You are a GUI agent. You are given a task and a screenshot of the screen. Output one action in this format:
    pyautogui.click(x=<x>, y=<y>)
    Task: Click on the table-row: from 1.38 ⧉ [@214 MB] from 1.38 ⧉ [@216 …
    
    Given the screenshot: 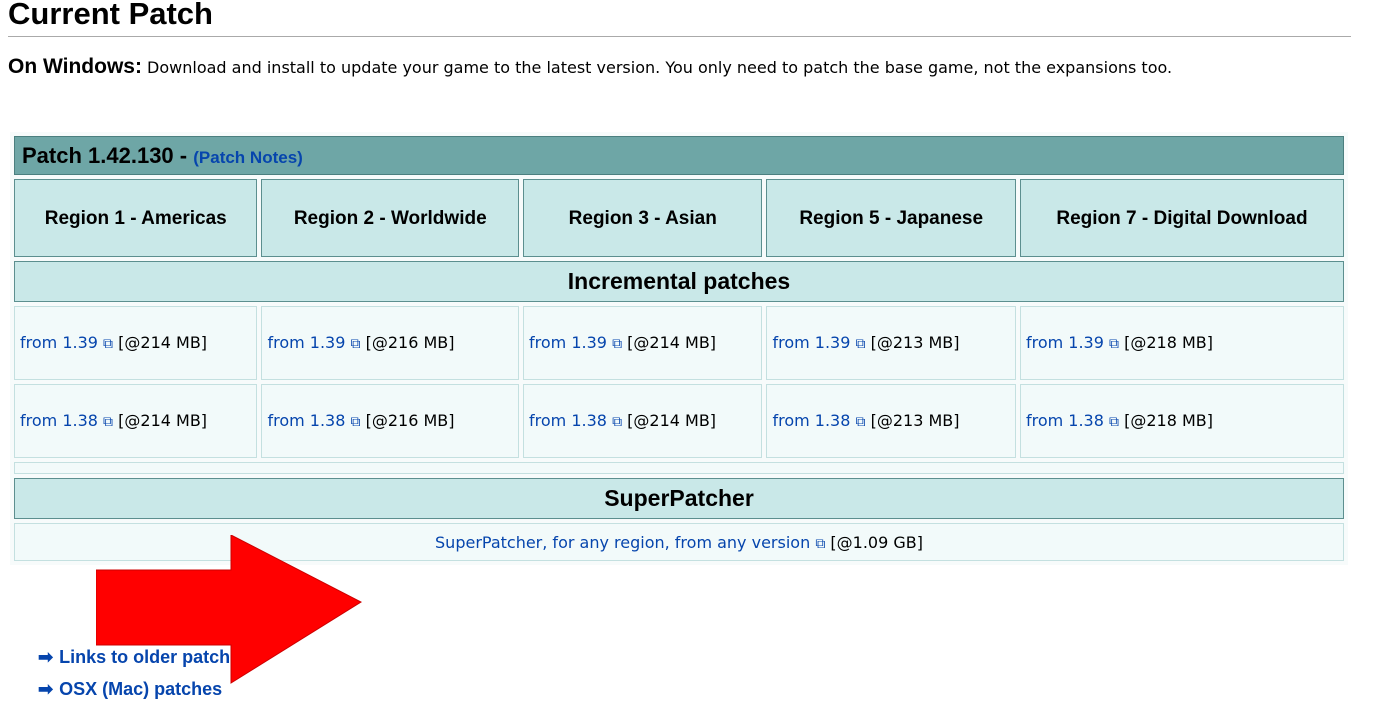 What is the action you would take?
    pyautogui.click(x=679, y=421)
    